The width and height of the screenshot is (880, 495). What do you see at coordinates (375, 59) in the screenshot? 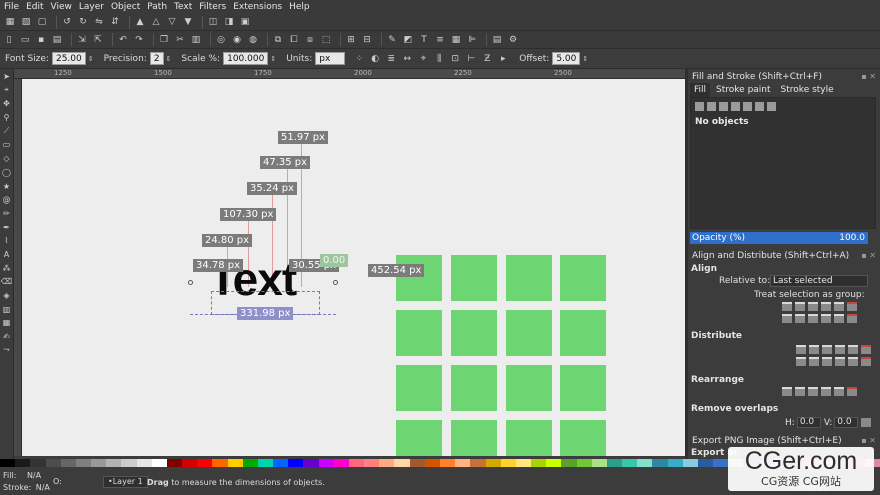
I see `show-hidden-icon: ◐` at bounding box center [375, 59].